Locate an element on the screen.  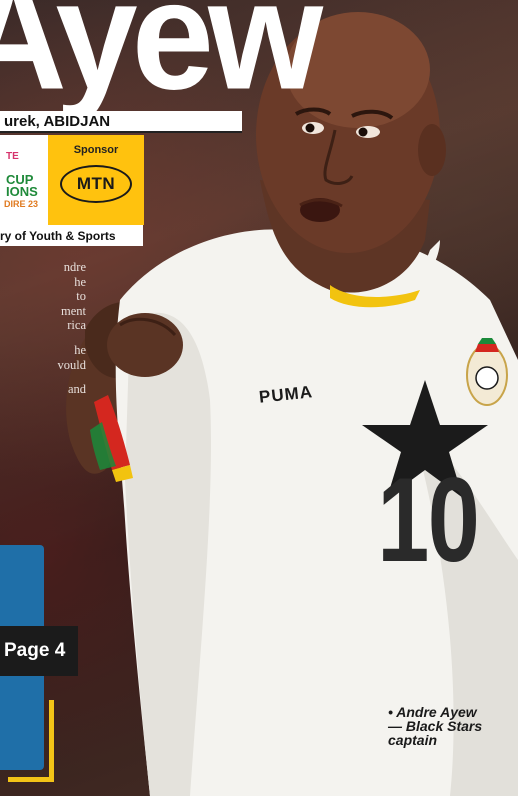
afcon-logo-mark: TE is located at coordinates (12, 156).